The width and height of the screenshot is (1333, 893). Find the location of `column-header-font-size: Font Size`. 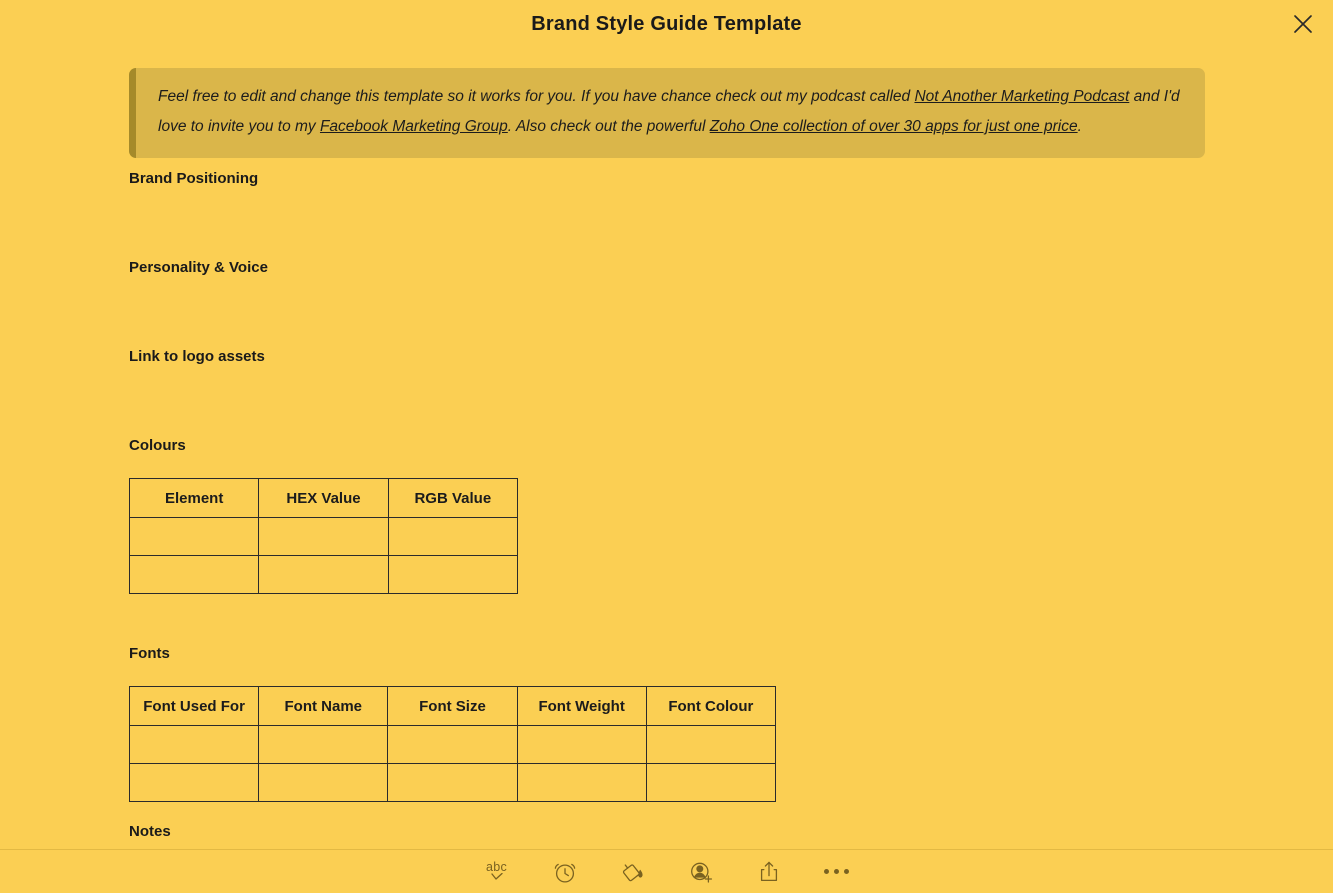

column-header-font-size: Font Size is located at coordinates (452, 706).